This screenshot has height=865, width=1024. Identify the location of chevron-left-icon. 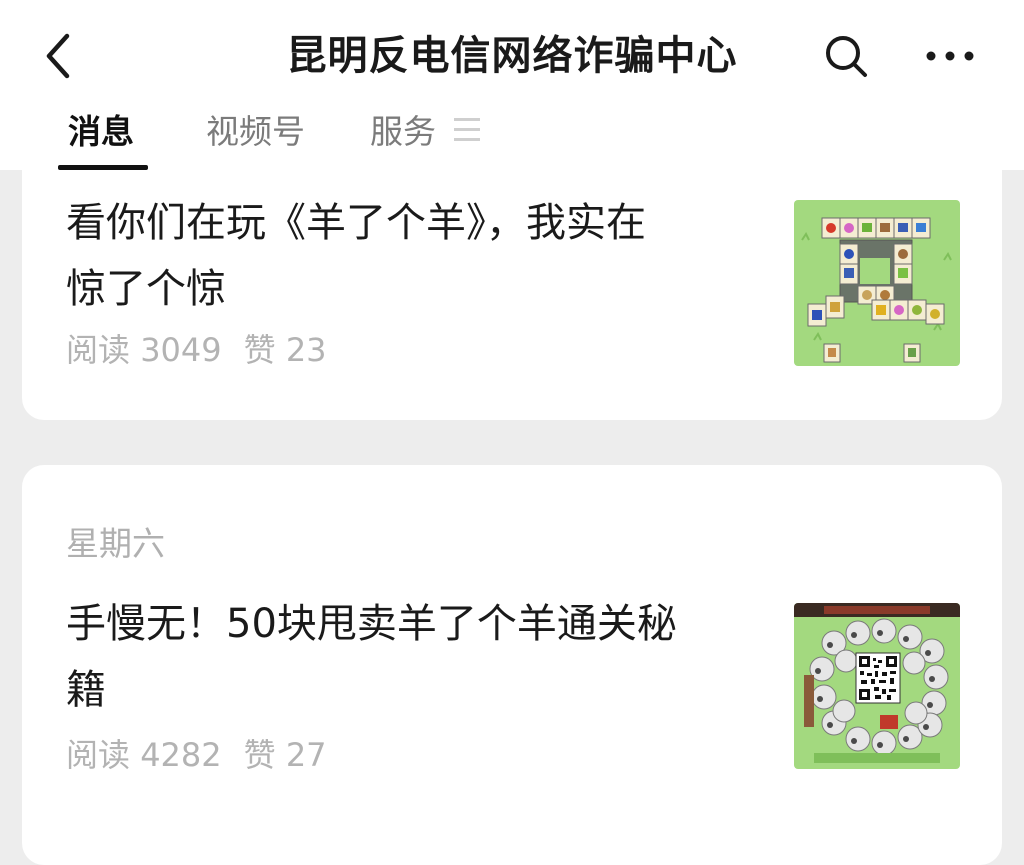
(58, 56).